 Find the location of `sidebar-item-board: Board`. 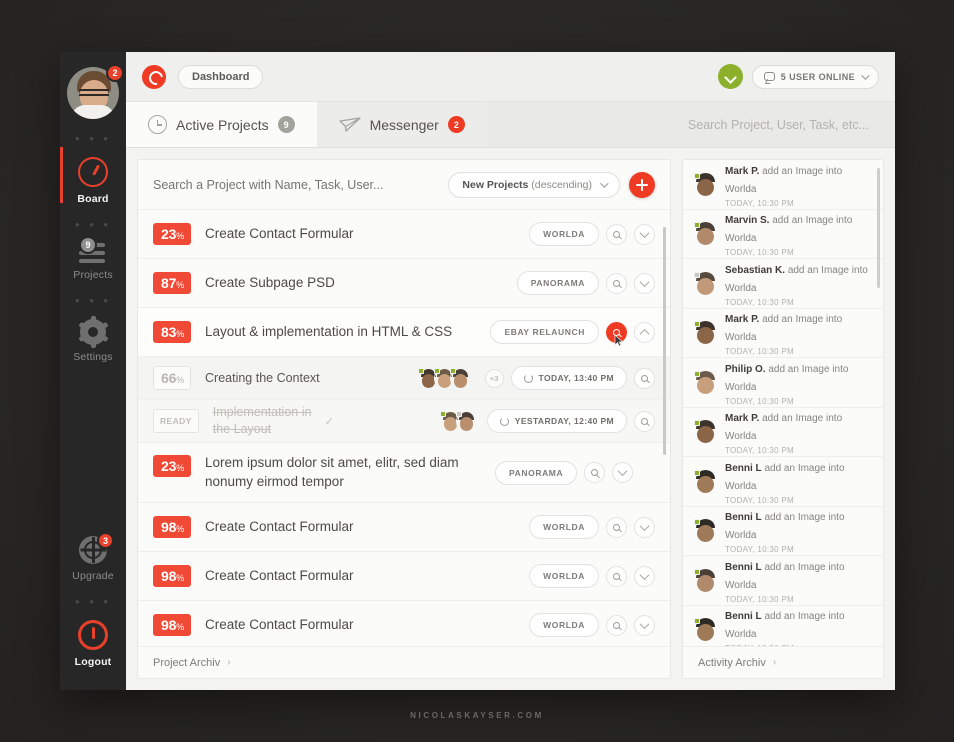

sidebar-item-board: Board is located at coordinates (93, 181).